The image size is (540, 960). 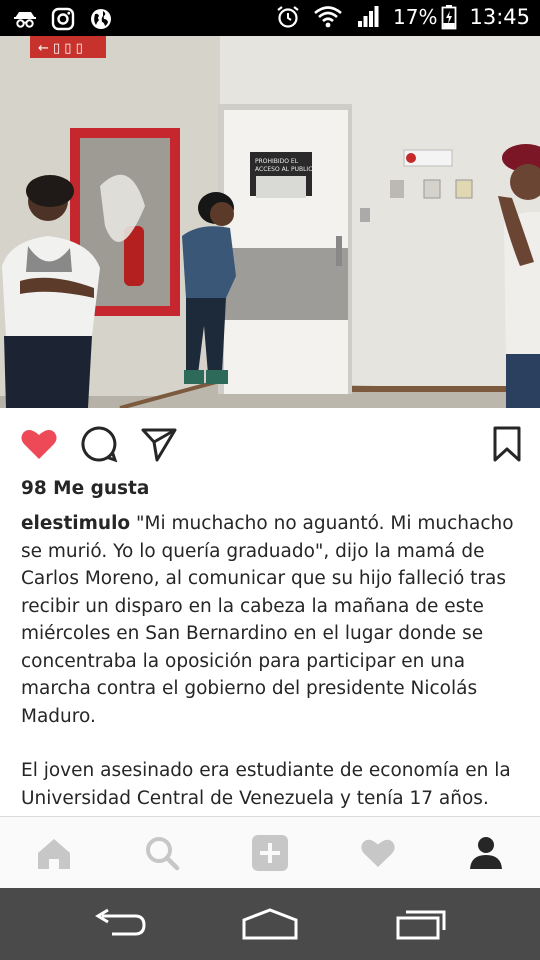 What do you see at coordinates (449, 17) in the screenshot?
I see `battery-charging-icon` at bounding box center [449, 17].